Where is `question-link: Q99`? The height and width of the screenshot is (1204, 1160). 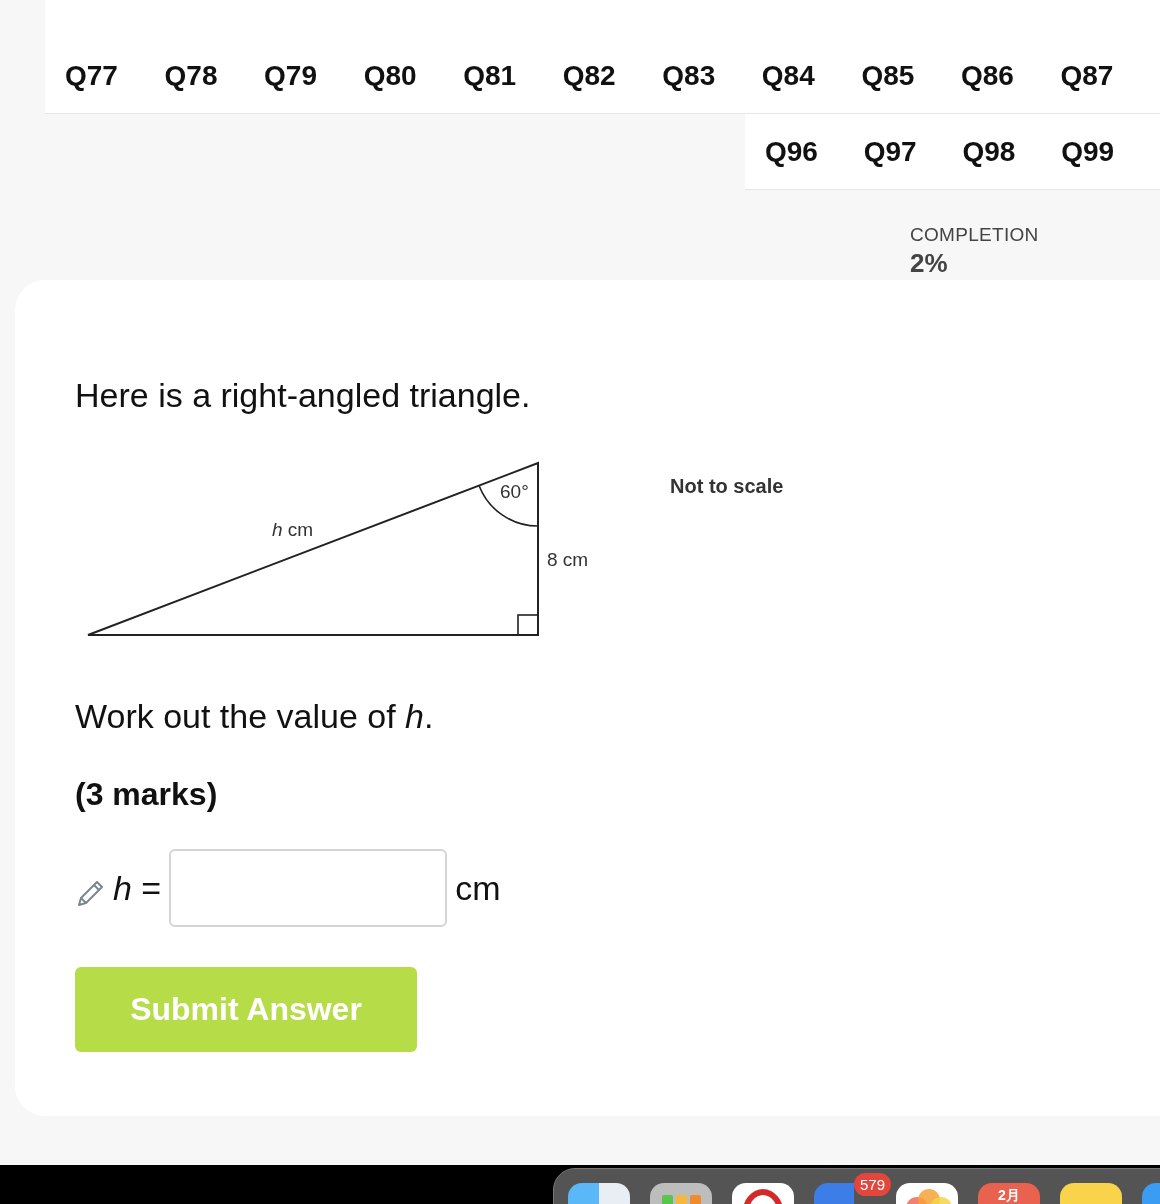 question-link: Q99 is located at coordinates (1110, 151).